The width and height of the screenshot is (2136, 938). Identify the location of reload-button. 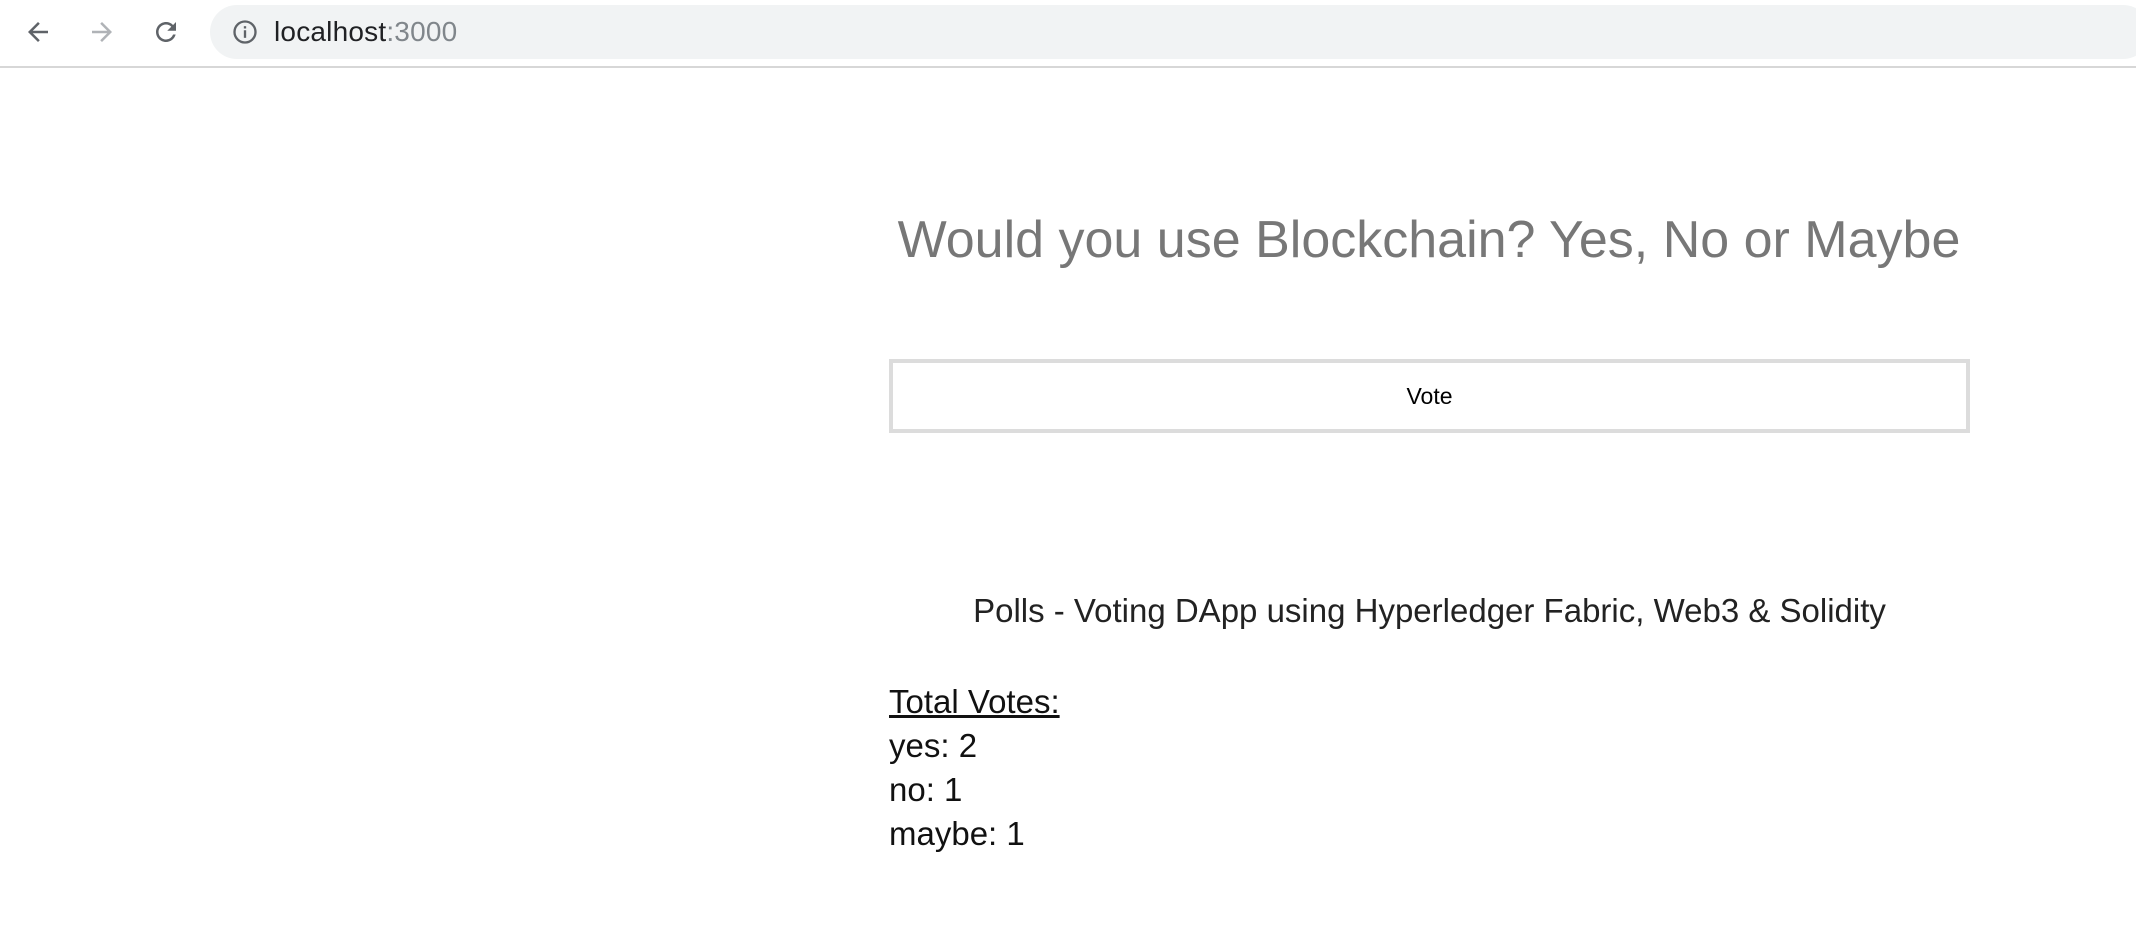
(166, 32).